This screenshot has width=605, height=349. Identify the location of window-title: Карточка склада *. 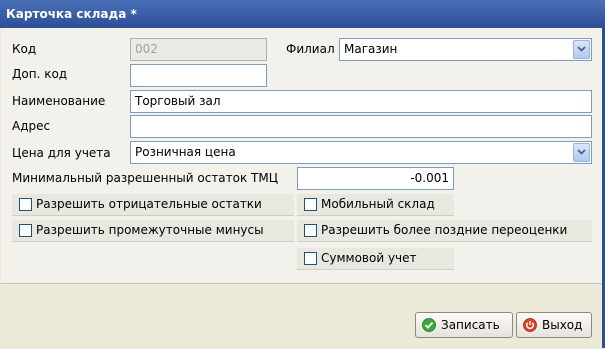
(71, 14).